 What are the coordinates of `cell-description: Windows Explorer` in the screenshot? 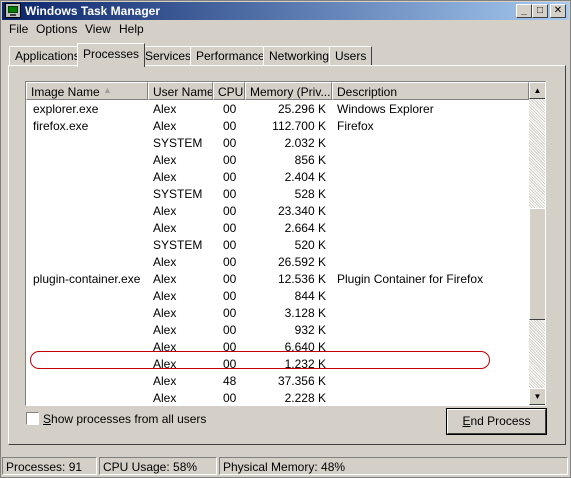 It's located at (385, 109).